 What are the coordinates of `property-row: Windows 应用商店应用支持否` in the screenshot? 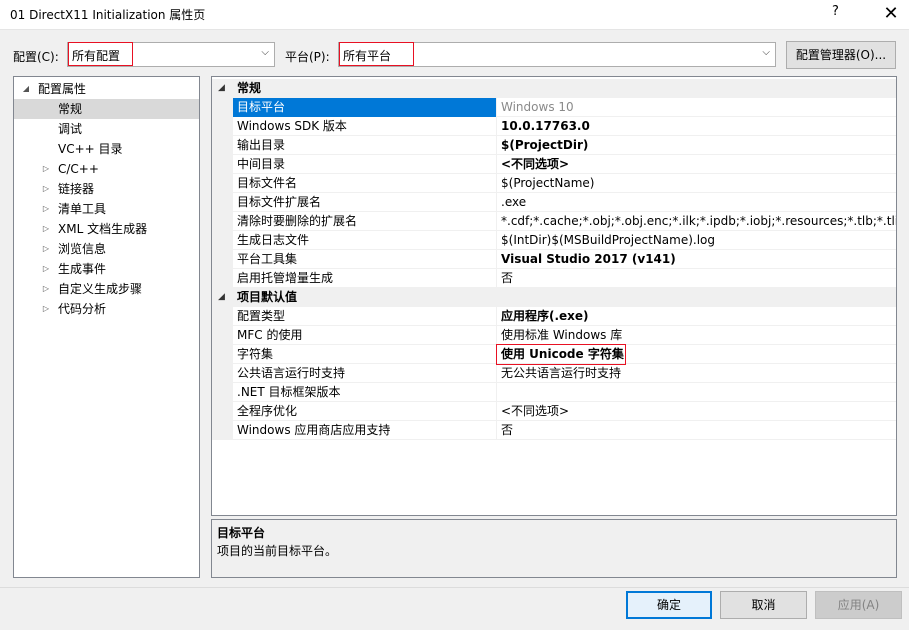 It's located at (554, 430).